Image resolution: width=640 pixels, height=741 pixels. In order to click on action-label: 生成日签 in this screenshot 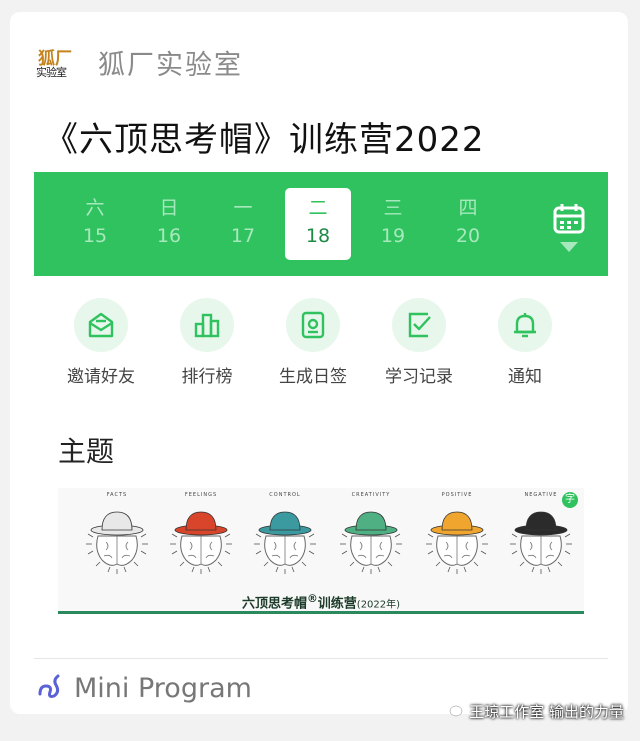, I will do `click(313, 377)`.